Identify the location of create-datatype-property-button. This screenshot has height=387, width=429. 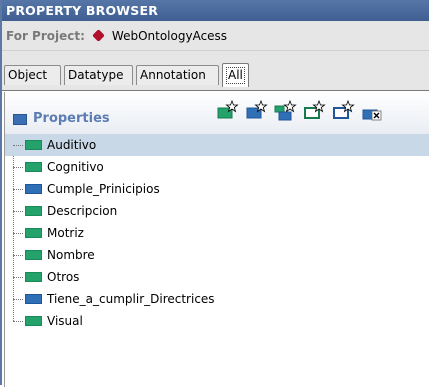
(256, 111).